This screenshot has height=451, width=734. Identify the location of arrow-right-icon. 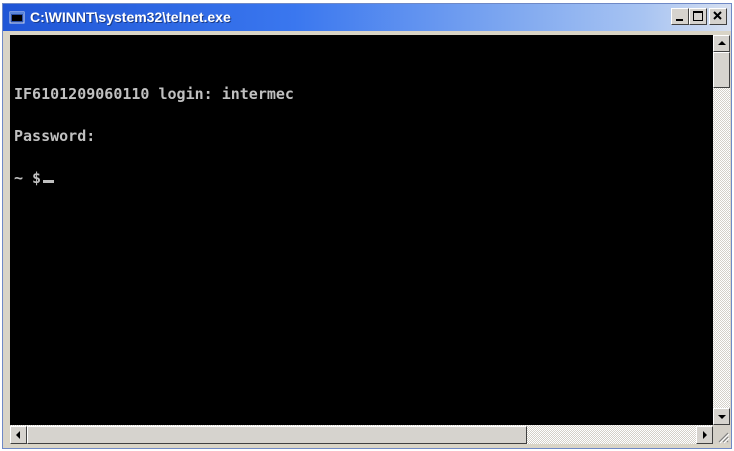
(705, 435).